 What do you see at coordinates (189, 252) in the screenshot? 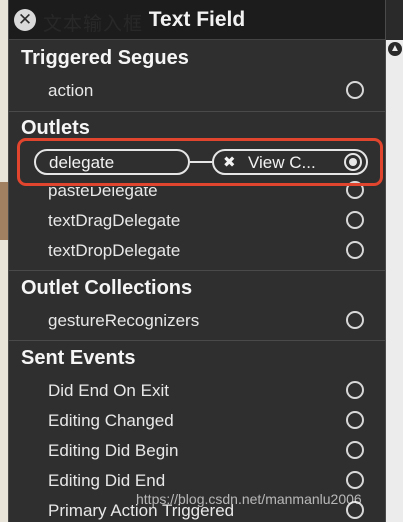
I see `row-text-drop-delegate: textDropDelegate` at bounding box center [189, 252].